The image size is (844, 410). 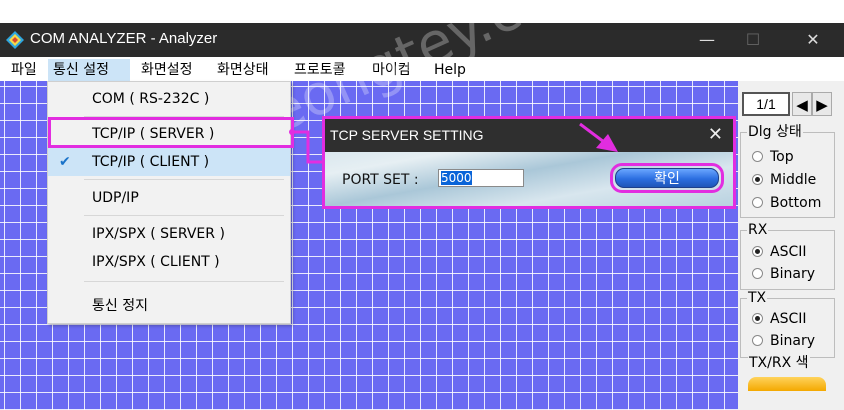 I want to click on dlg-top-radio: Top, so click(x=773, y=157).